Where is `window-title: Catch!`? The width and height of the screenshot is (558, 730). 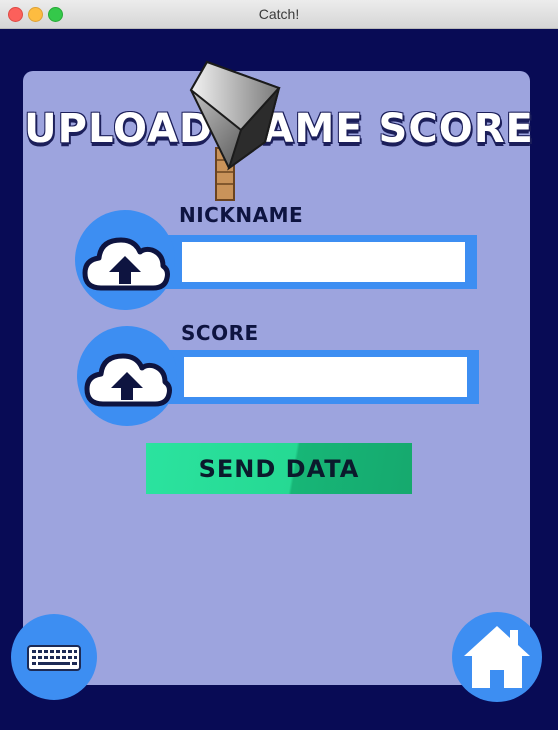
window-title: Catch! is located at coordinates (279, 14).